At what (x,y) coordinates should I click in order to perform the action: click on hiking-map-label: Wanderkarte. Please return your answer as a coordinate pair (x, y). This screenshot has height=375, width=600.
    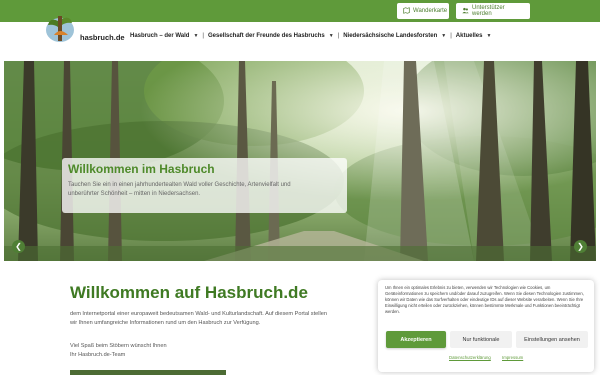
    Looking at the image, I should click on (430, 11).